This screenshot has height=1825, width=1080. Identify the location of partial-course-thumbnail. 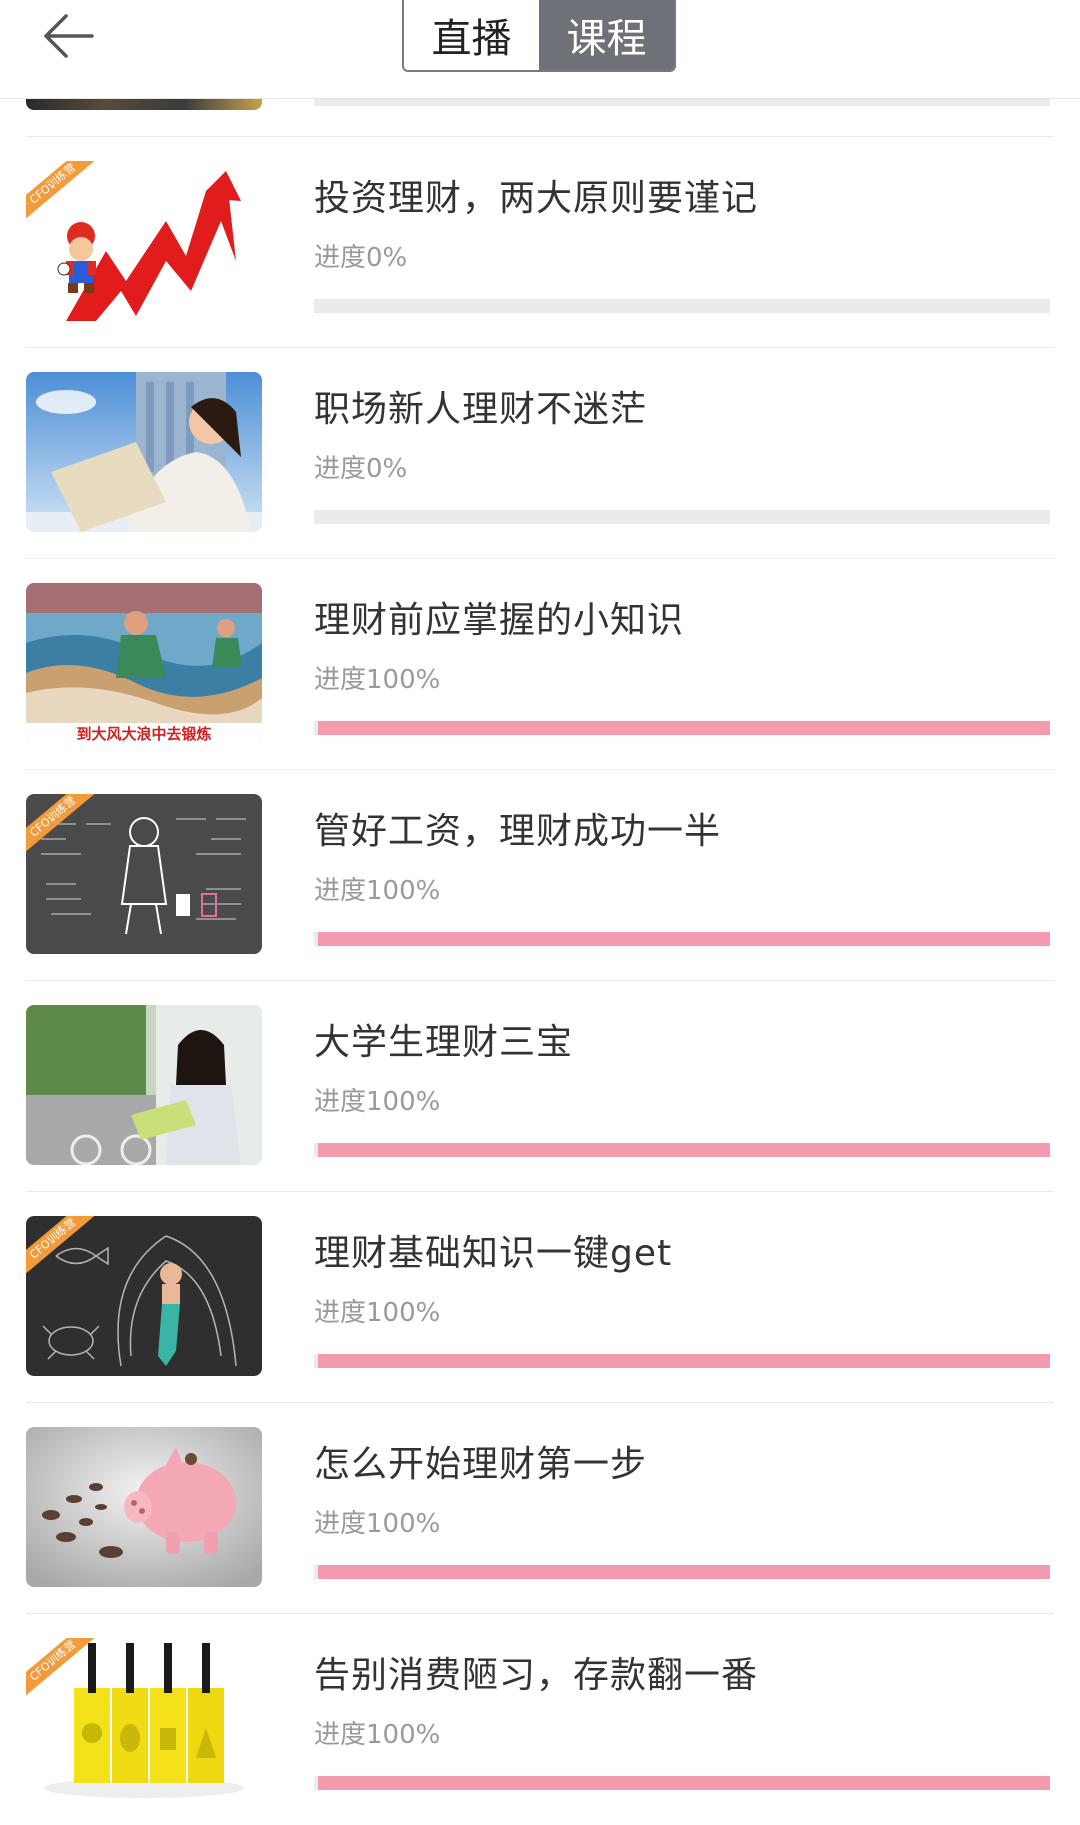
(144, 104).